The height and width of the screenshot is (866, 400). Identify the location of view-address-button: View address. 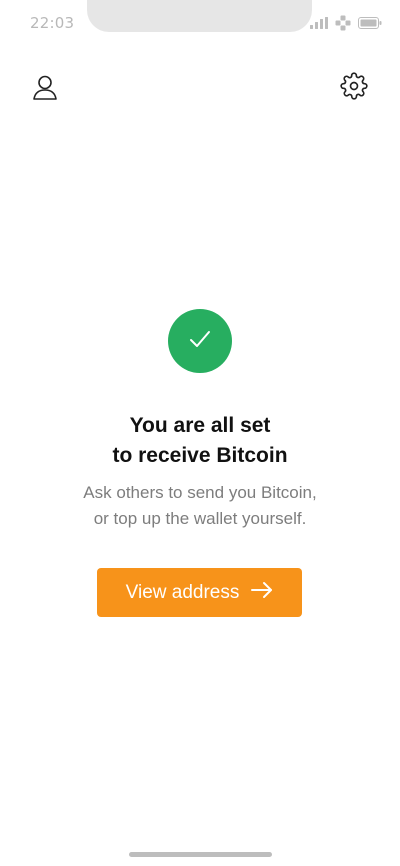
(199, 592).